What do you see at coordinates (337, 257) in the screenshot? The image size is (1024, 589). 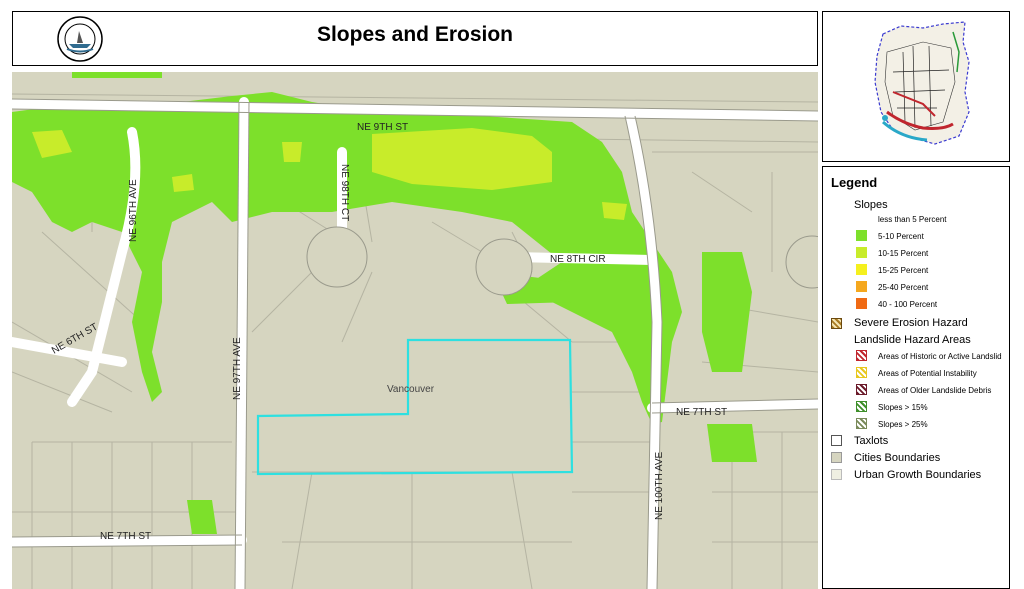 I see `cul-de-sac-98th-ct` at bounding box center [337, 257].